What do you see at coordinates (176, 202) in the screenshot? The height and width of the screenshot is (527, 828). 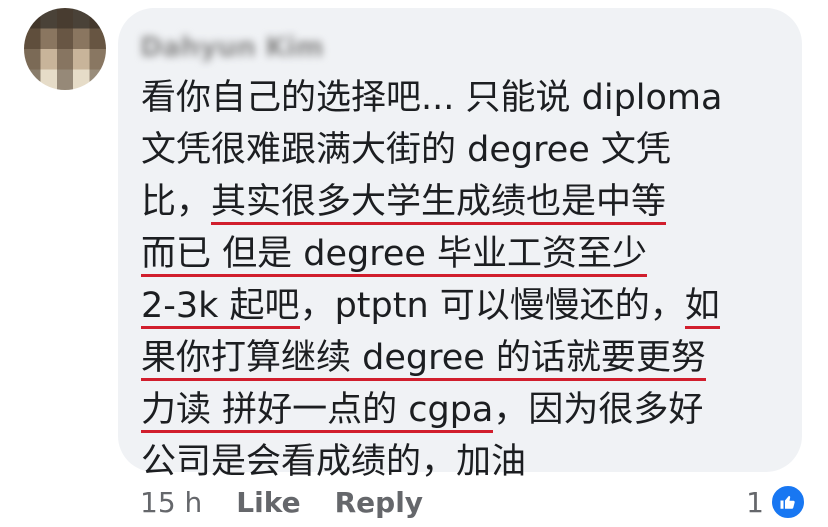 I see `comment-segment: 比，` at bounding box center [176, 202].